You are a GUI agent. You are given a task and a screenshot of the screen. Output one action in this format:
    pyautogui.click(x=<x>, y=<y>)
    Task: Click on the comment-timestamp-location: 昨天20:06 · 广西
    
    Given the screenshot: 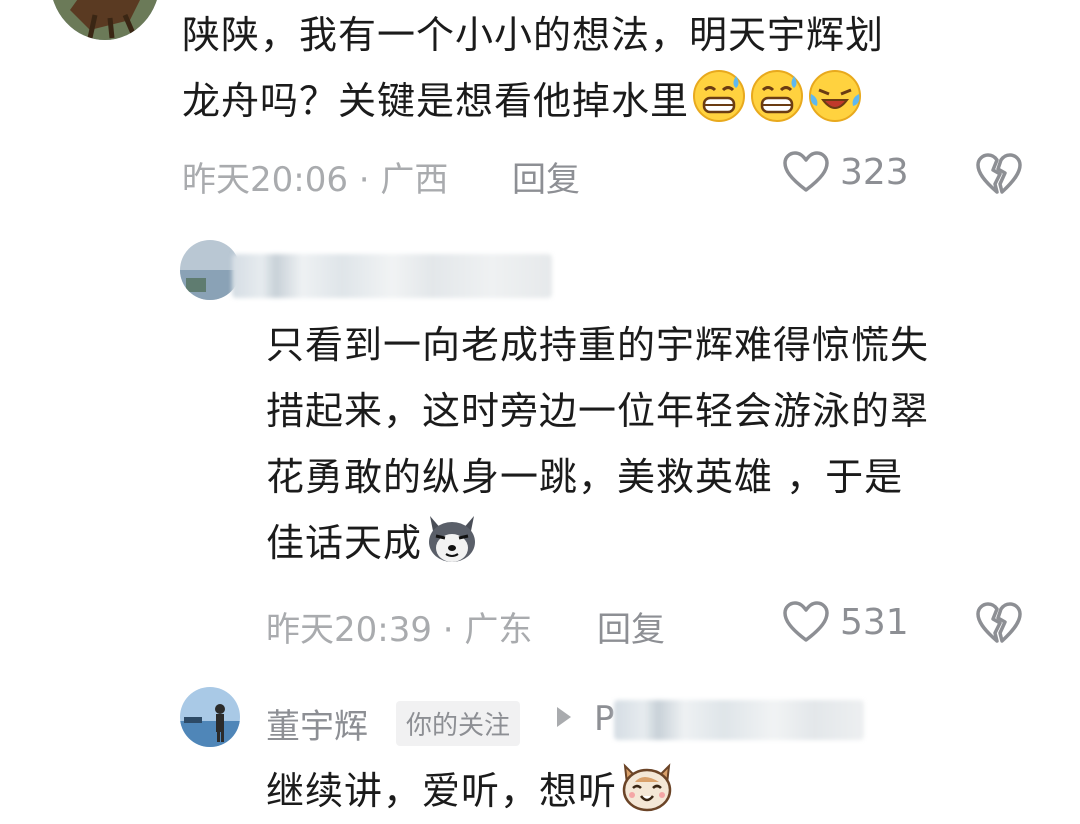 What is the action you would take?
    pyautogui.click(x=315, y=180)
    